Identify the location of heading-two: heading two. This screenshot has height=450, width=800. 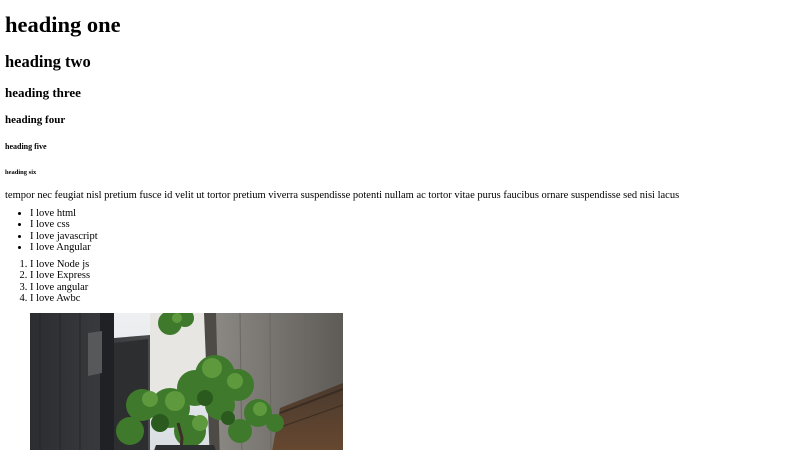
(48, 61).